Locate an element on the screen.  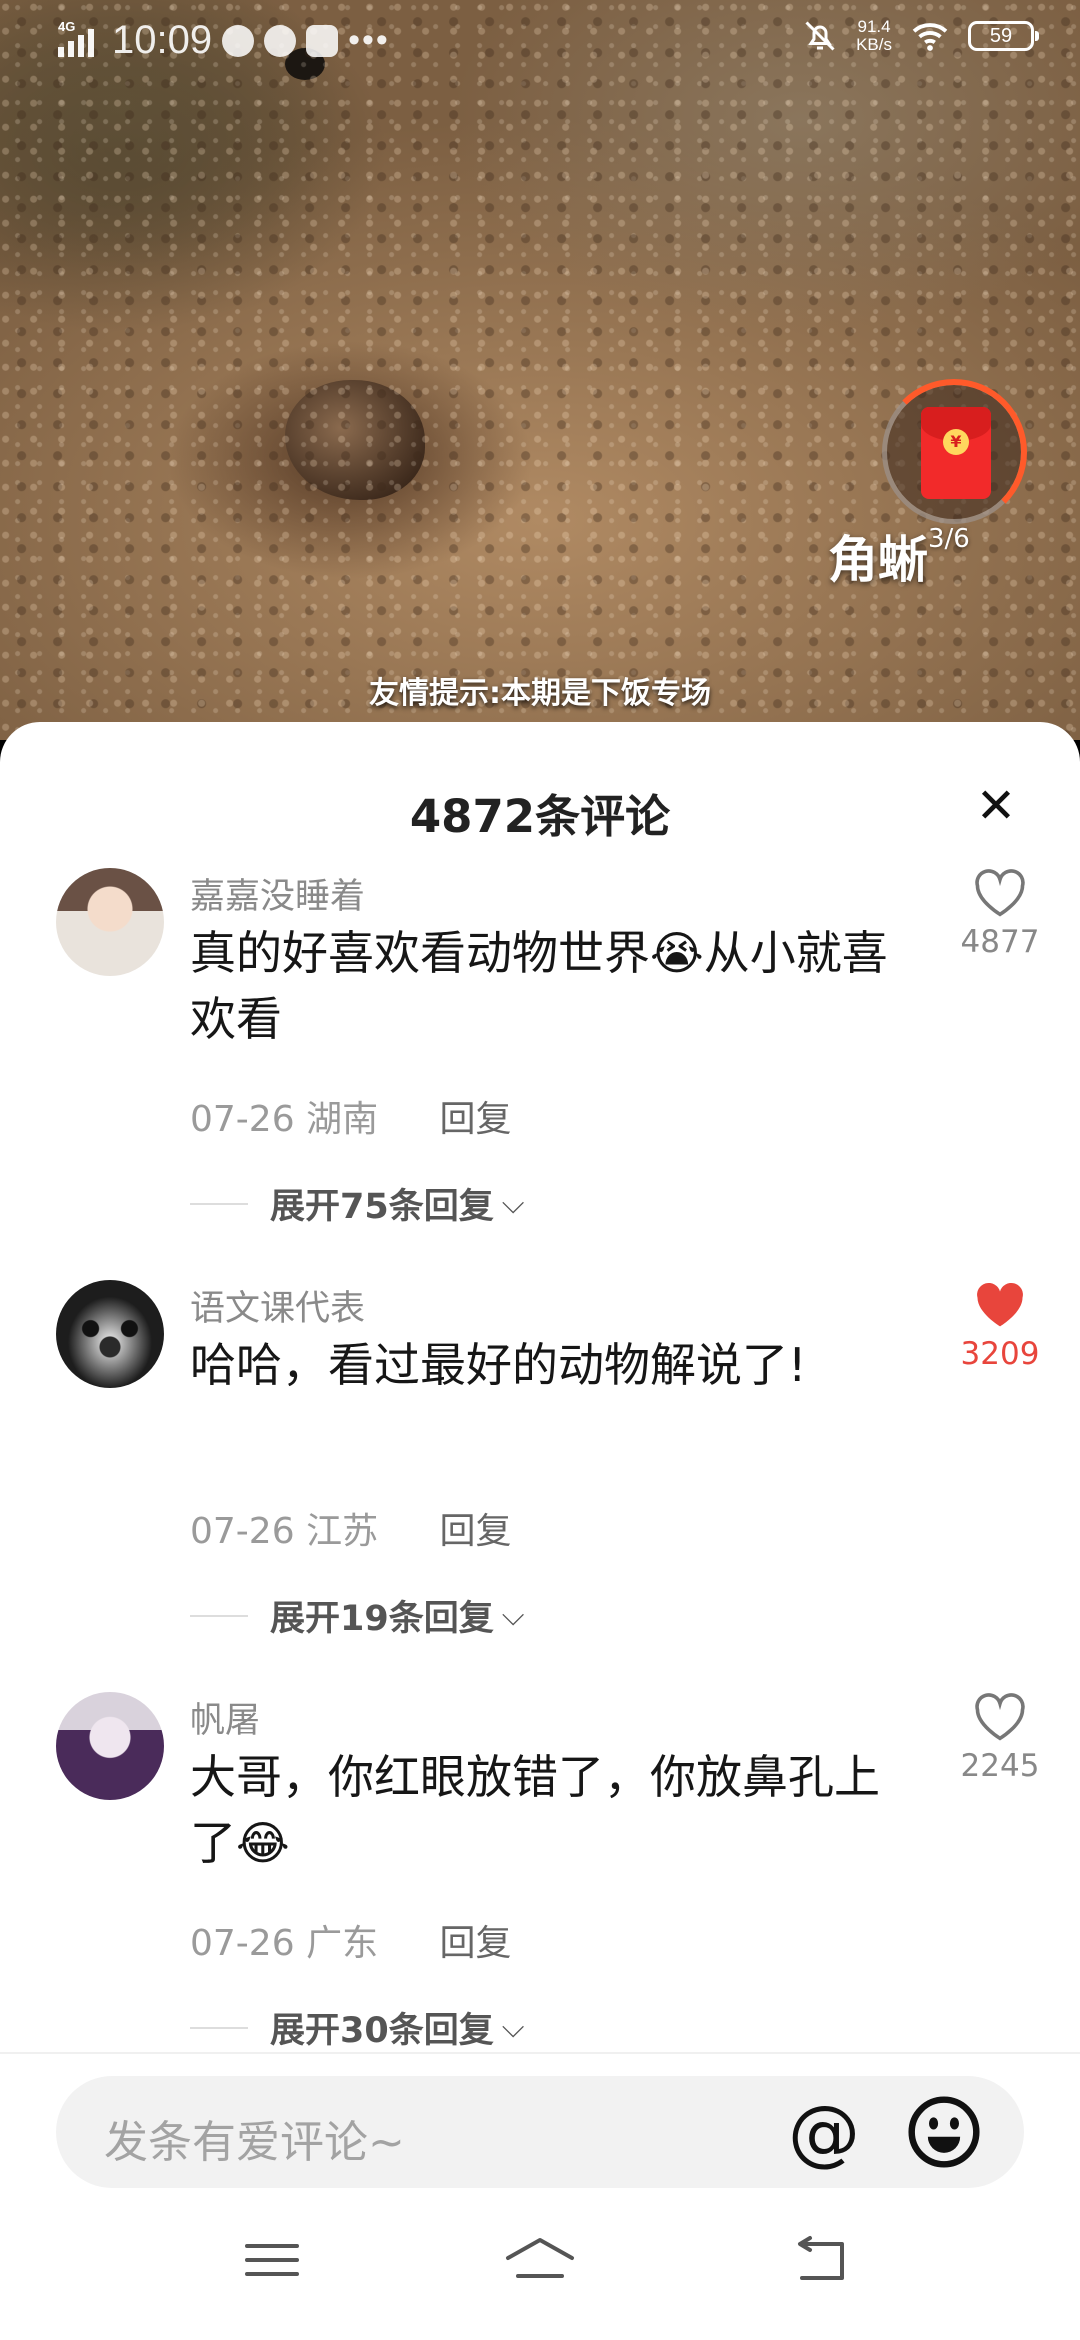
like-button: 3209 is located at coordinates (1000, 1326).